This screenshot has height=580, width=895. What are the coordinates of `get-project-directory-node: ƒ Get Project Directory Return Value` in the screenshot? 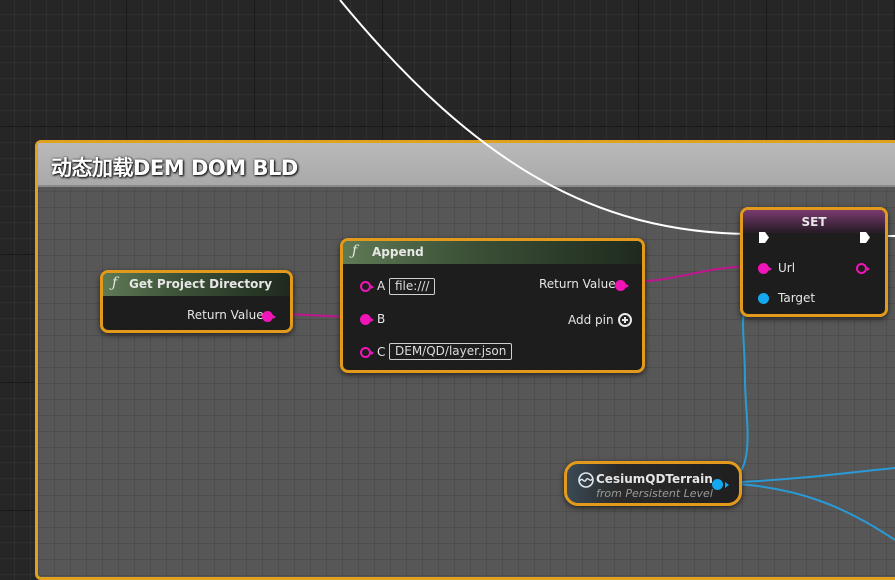 It's located at (196, 301).